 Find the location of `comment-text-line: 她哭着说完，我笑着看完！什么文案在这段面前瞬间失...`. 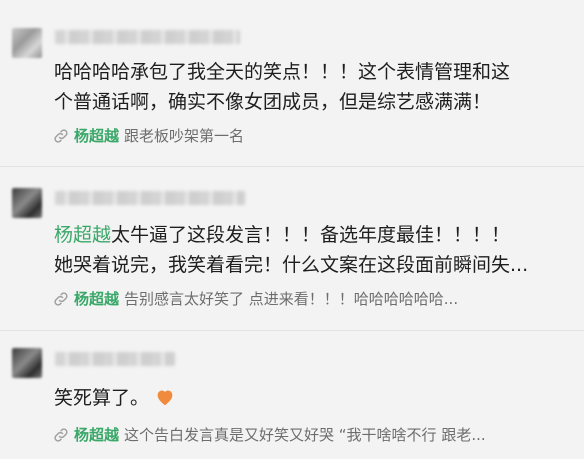

comment-text-line: 她哭着说完，我笑着看完！什么文案在这段面前瞬间失... is located at coordinates (291, 265).